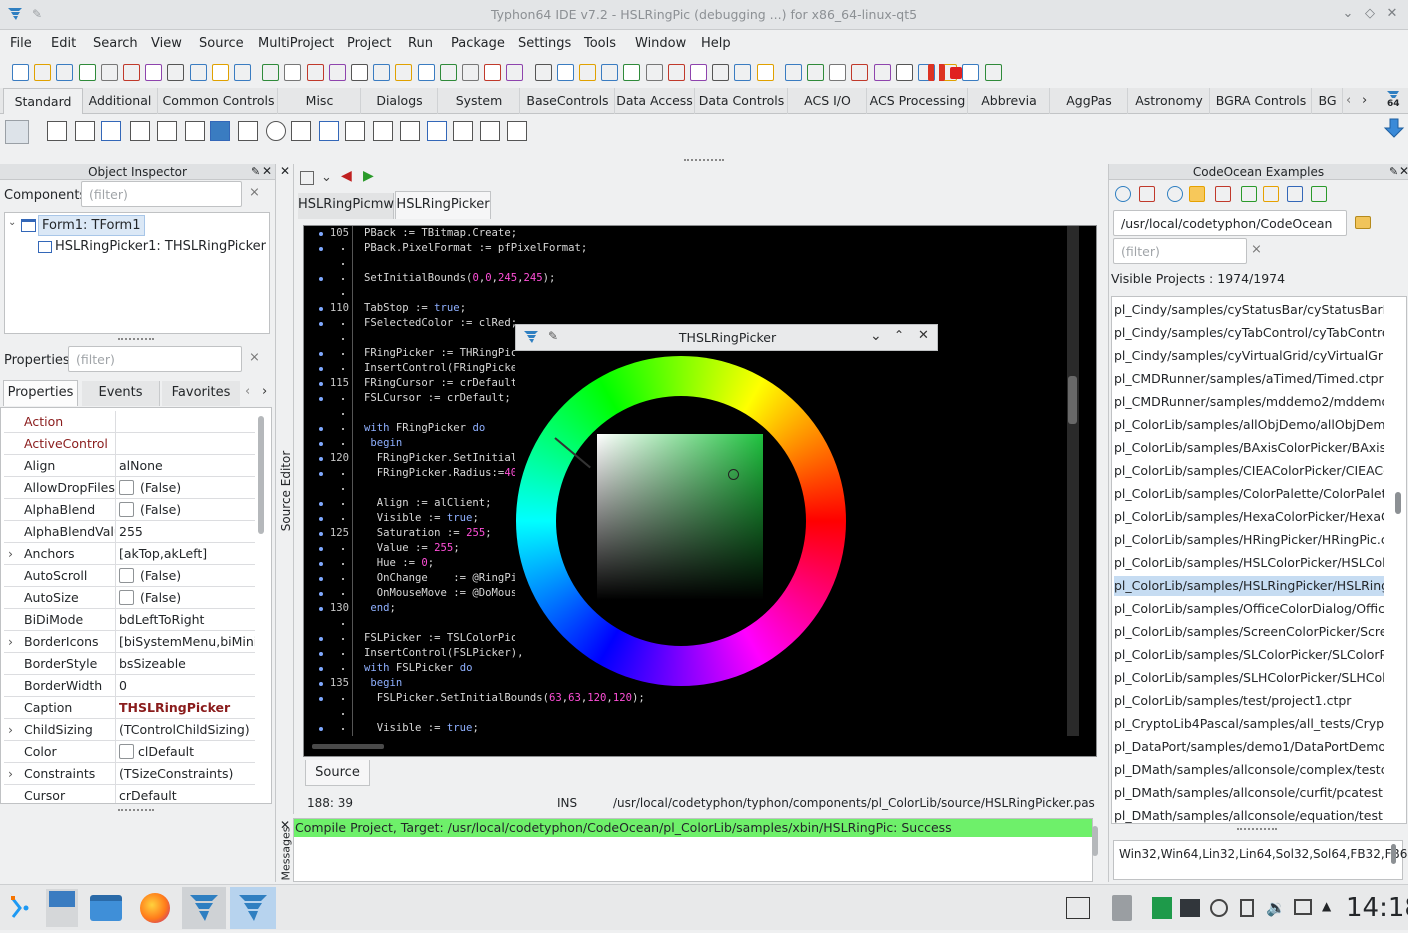 The height and width of the screenshot is (933, 1408). I want to click on typhon-task-2-icon, so click(253, 908).